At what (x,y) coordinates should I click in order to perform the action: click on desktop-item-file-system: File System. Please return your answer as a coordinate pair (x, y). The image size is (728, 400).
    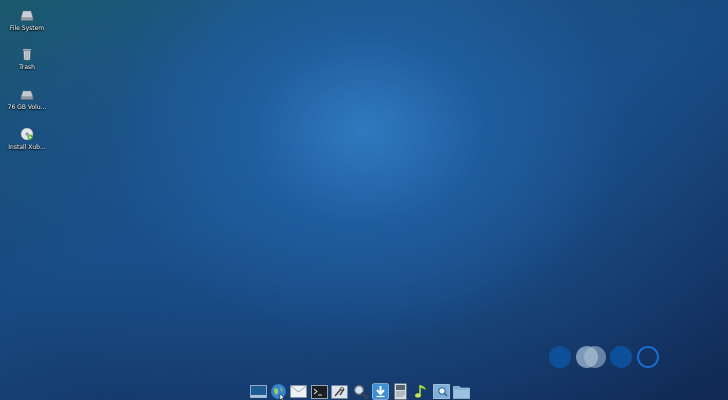
    Looking at the image, I should click on (27, 20).